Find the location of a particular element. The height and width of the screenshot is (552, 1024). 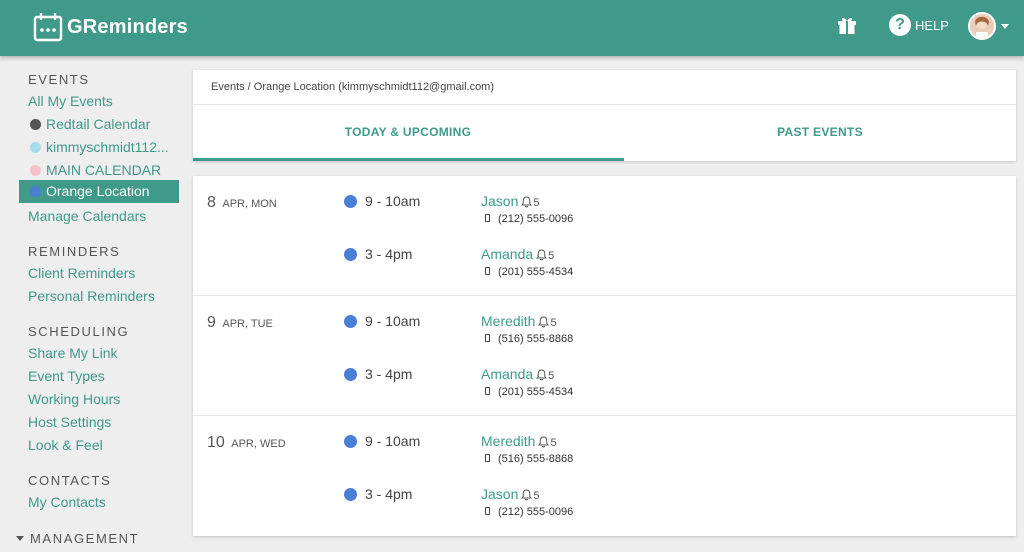

active-tab-indicator is located at coordinates (408, 159).